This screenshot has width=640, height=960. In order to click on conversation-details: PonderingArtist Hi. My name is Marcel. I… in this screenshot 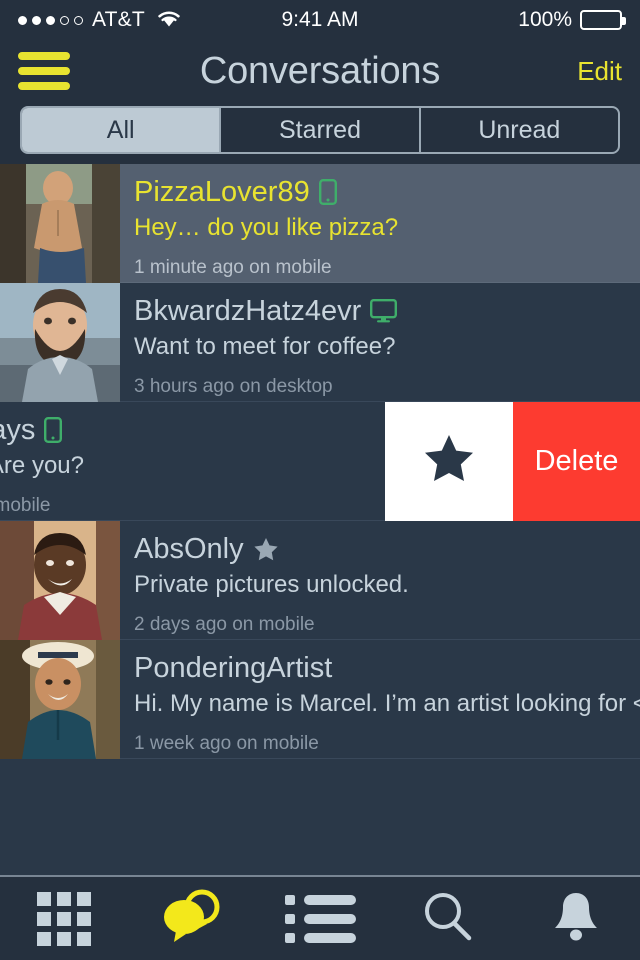, I will do `click(380, 699)`.